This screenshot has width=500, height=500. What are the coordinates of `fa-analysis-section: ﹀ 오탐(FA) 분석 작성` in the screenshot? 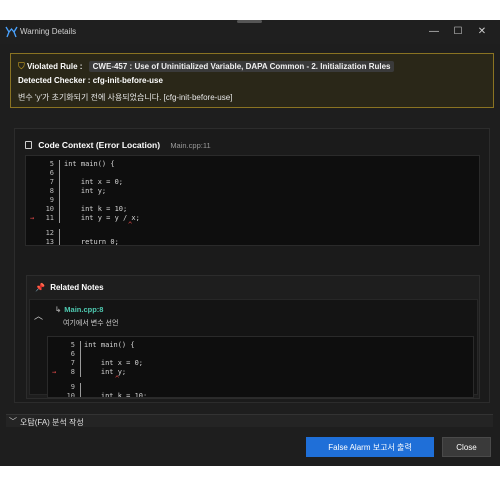 It's located at (249, 420).